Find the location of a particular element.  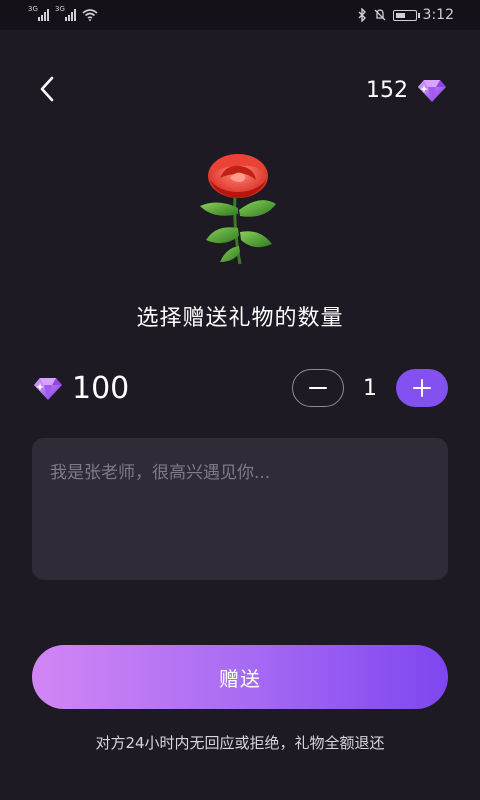

status-bar: 3G 3G 3:12 is located at coordinates (240, 15).